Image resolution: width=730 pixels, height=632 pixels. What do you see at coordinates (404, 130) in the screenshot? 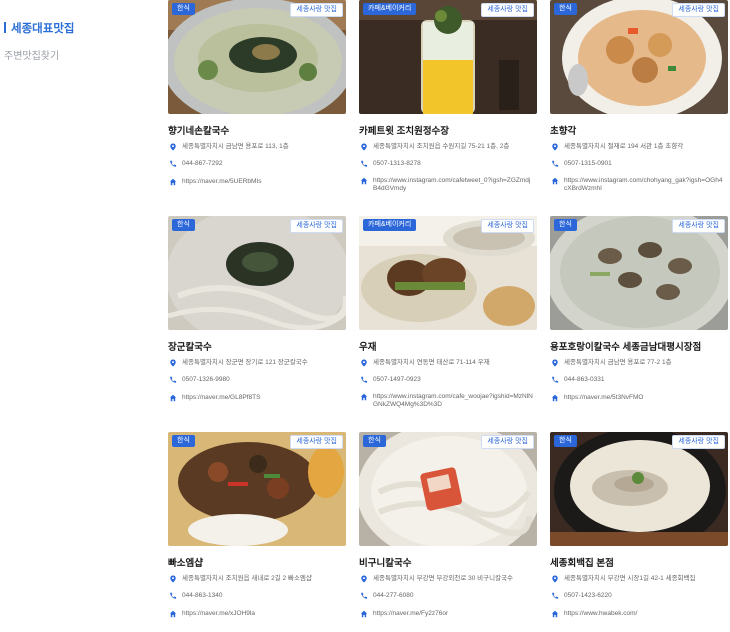
I see `restaurant-name: 카페트윗 조치원정수장` at bounding box center [404, 130].